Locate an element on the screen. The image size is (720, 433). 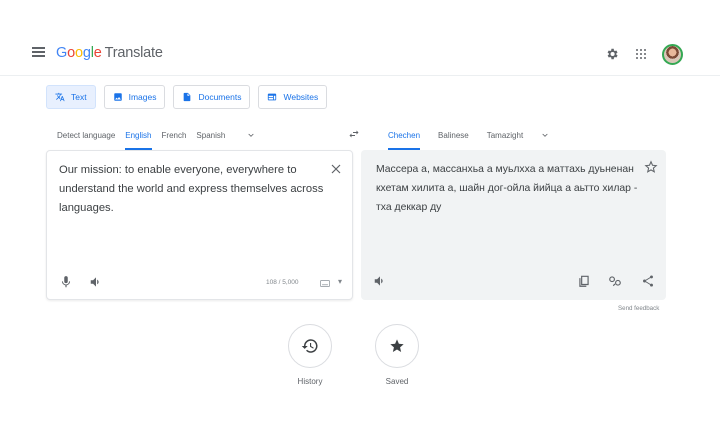
target-language-bar: Chechen Balinese Tamazight is located at coordinates (468, 135).